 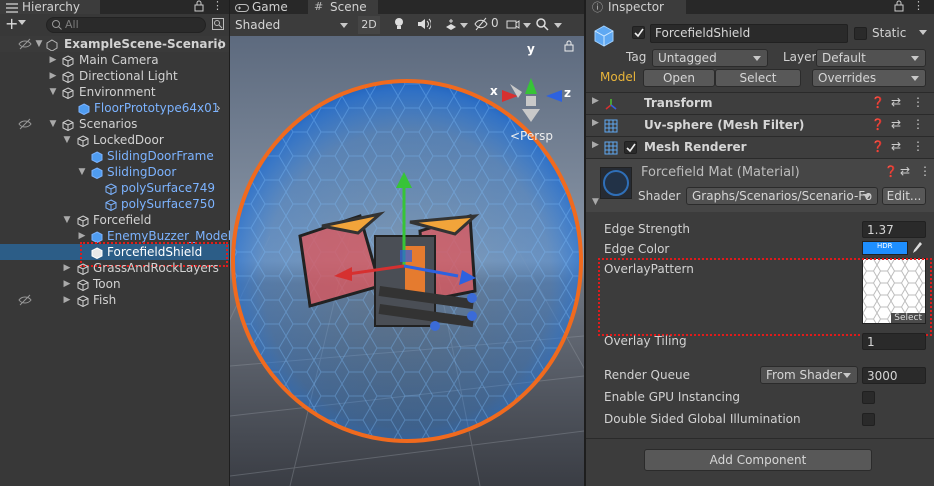 What do you see at coordinates (83, 301) in the screenshot?
I see `gameobject-icon` at bounding box center [83, 301].